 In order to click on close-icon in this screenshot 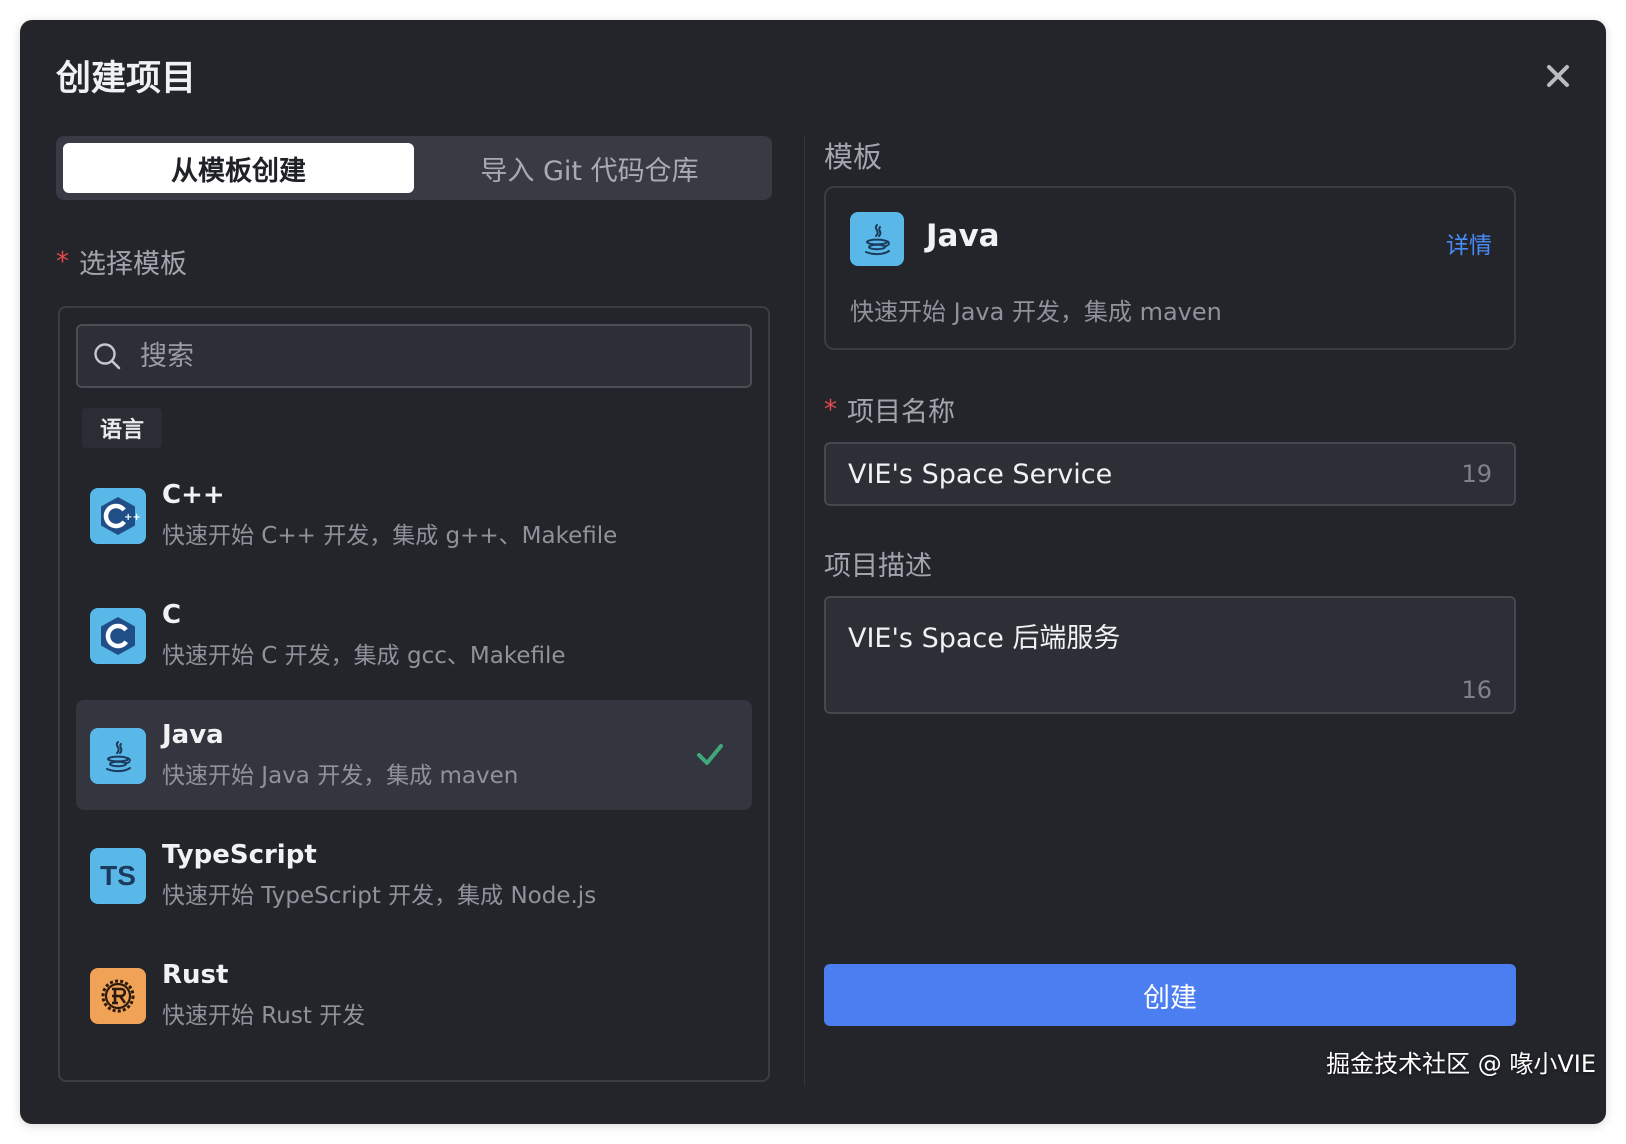, I will do `click(1558, 76)`.